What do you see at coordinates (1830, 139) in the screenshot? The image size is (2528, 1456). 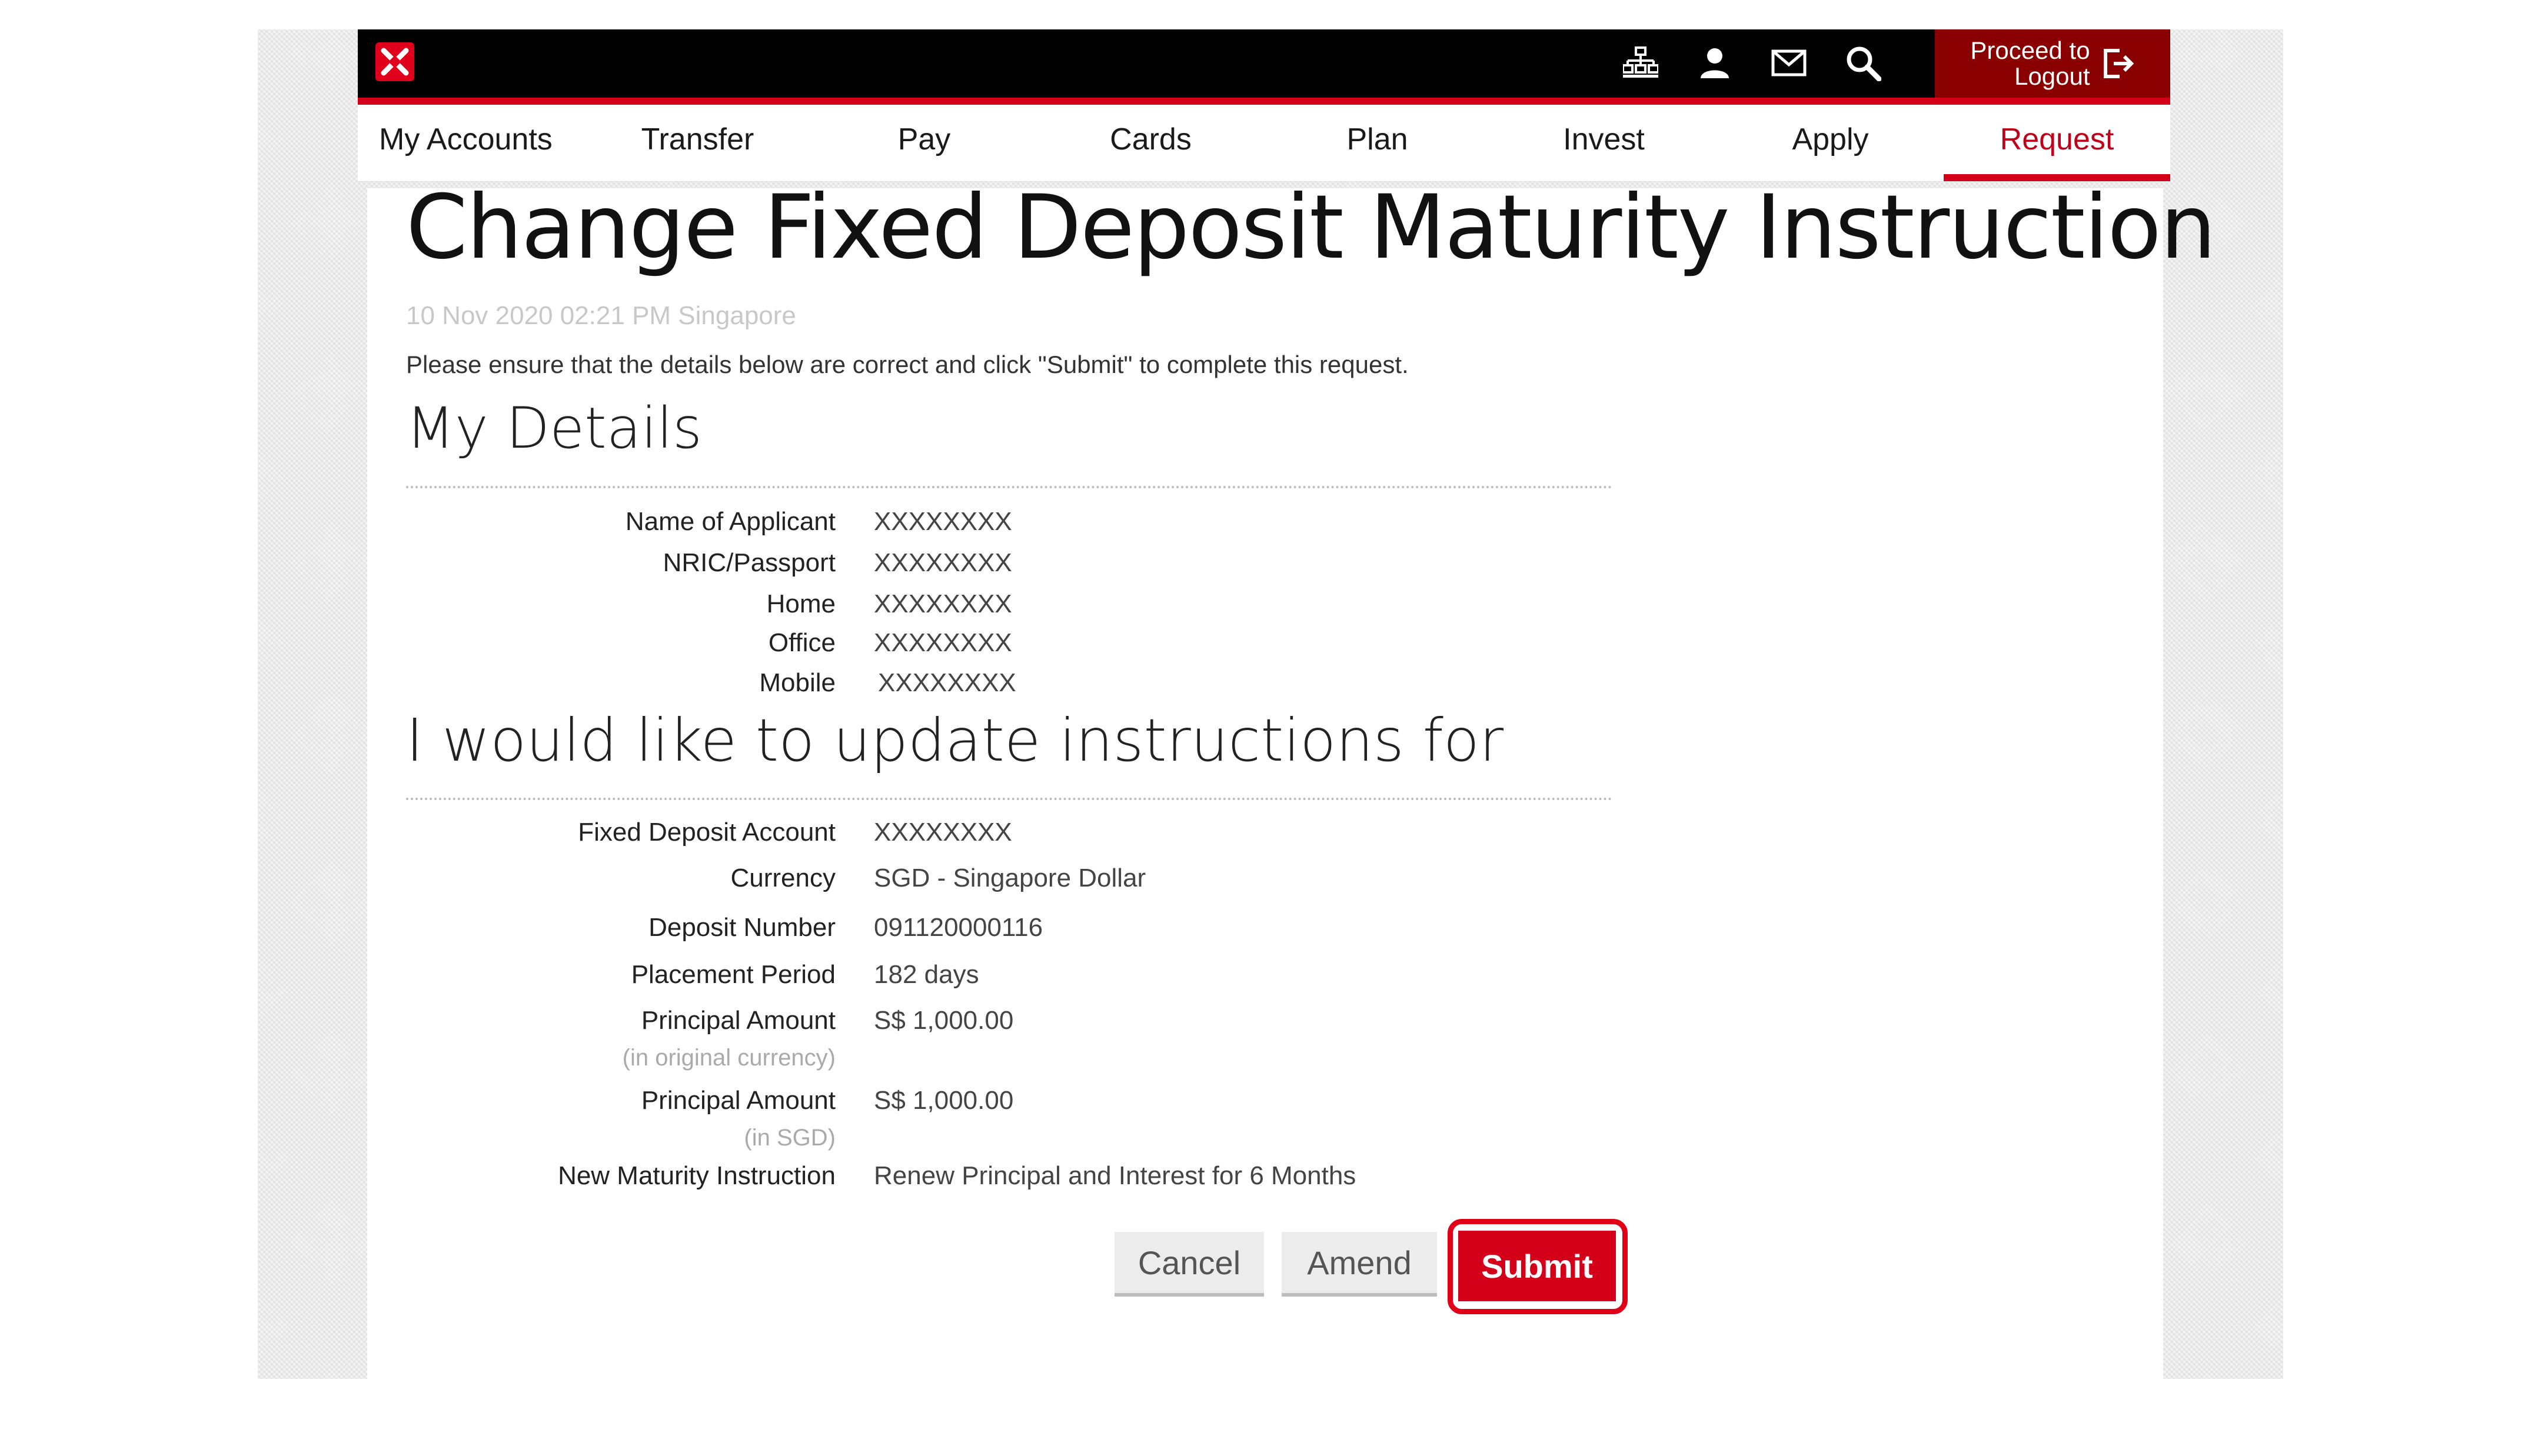 I see `nav-apply: Apply` at bounding box center [1830, 139].